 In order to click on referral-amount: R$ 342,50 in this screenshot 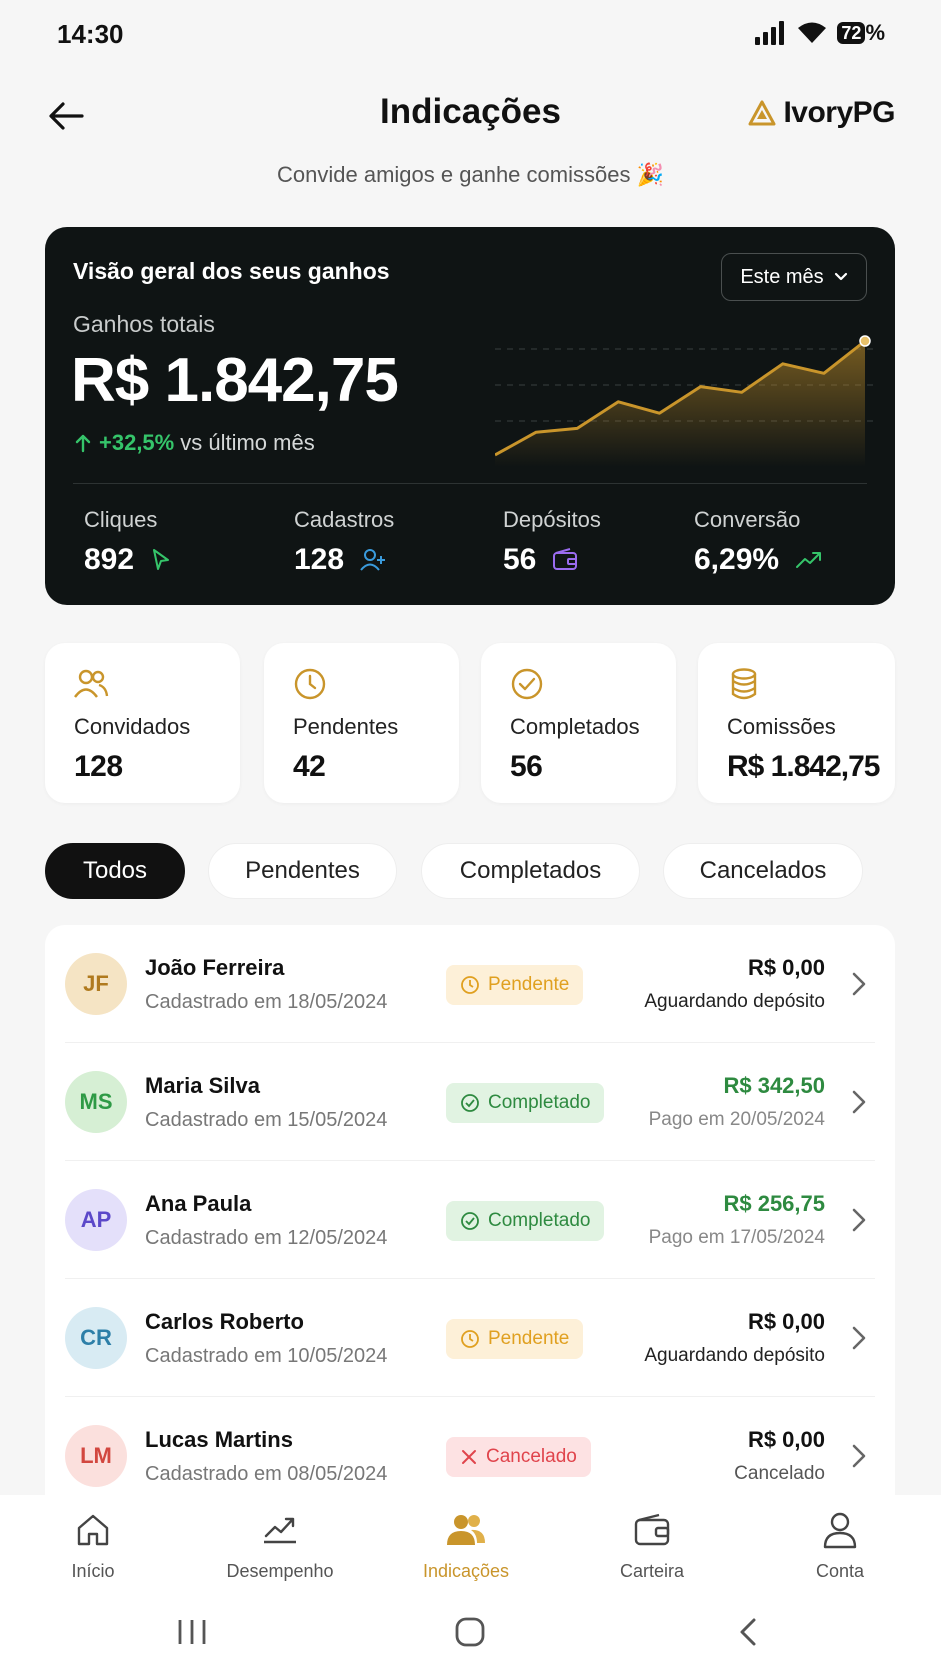, I will do `click(774, 1085)`.